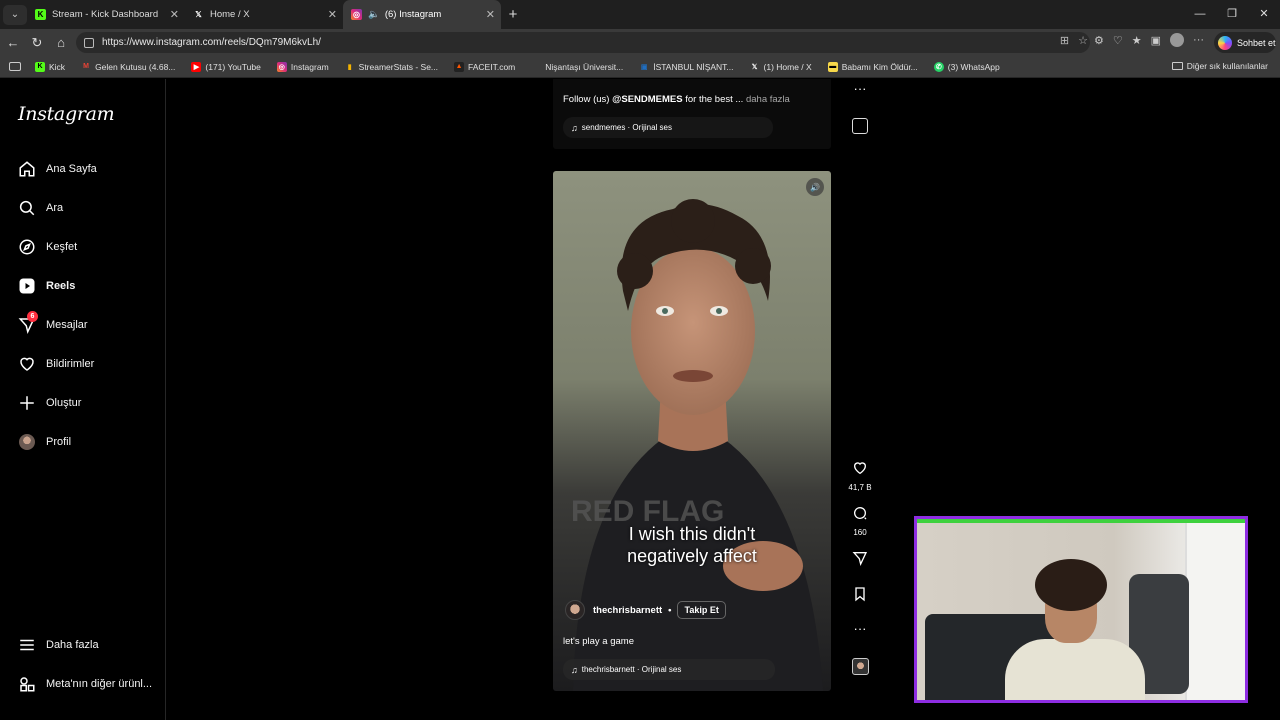 The height and width of the screenshot is (720, 1280). Describe the element at coordinates (860, 399) in the screenshot. I see `reel-actions: ··· 41,7 B 160 ···` at that location.